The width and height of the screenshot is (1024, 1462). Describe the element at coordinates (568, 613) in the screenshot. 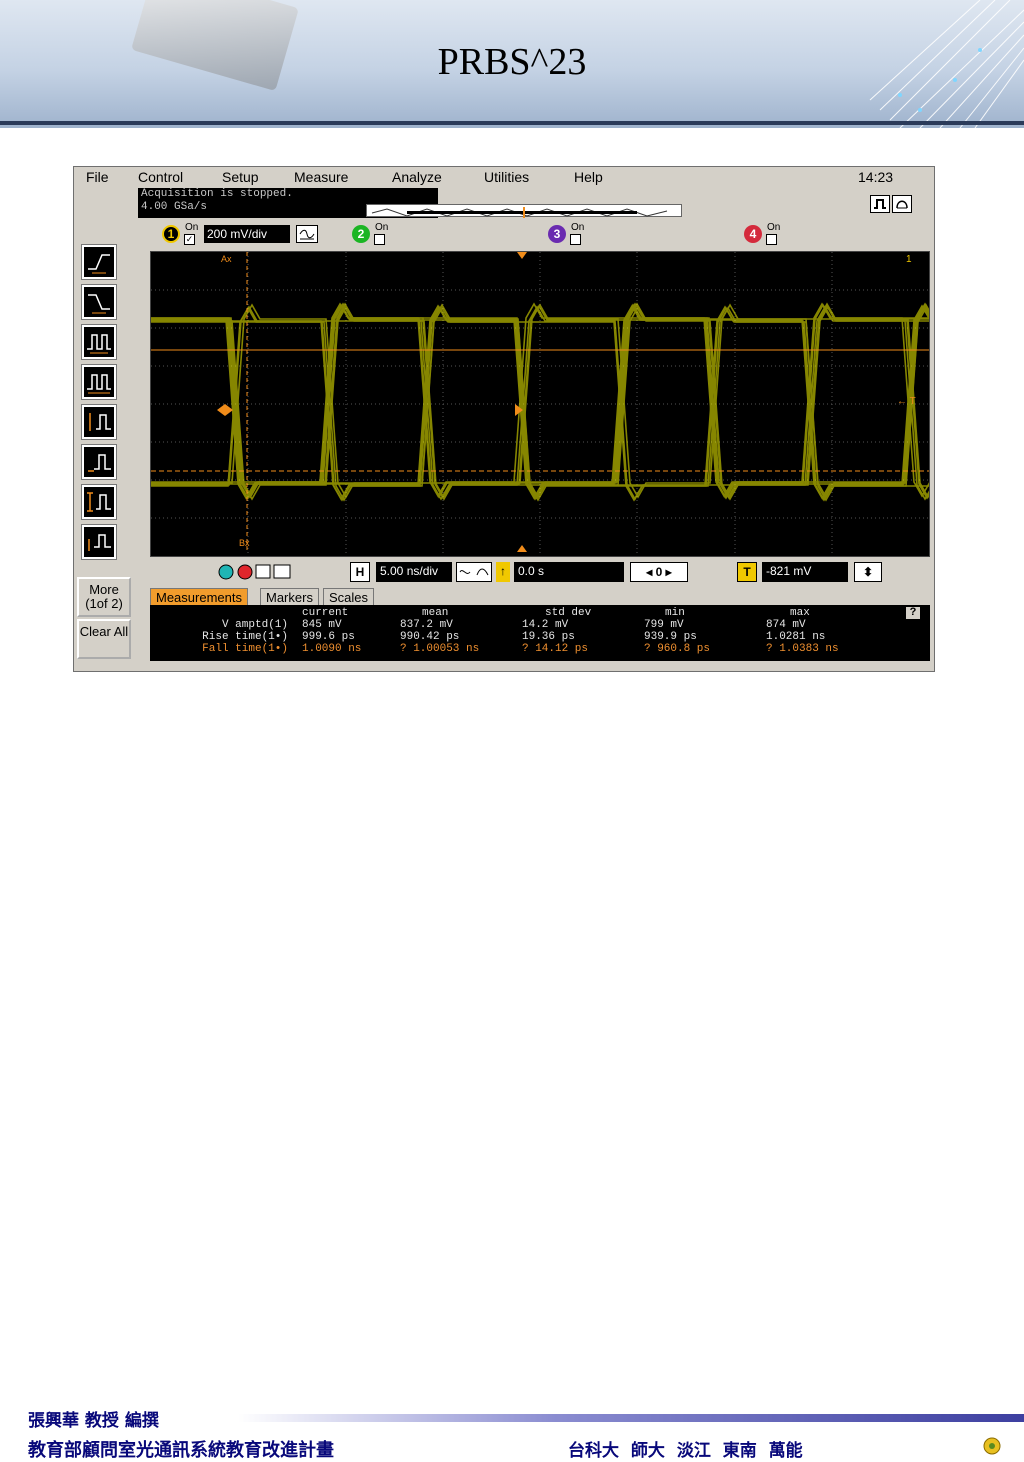

I see `header-std-dev: std dev` at that location.